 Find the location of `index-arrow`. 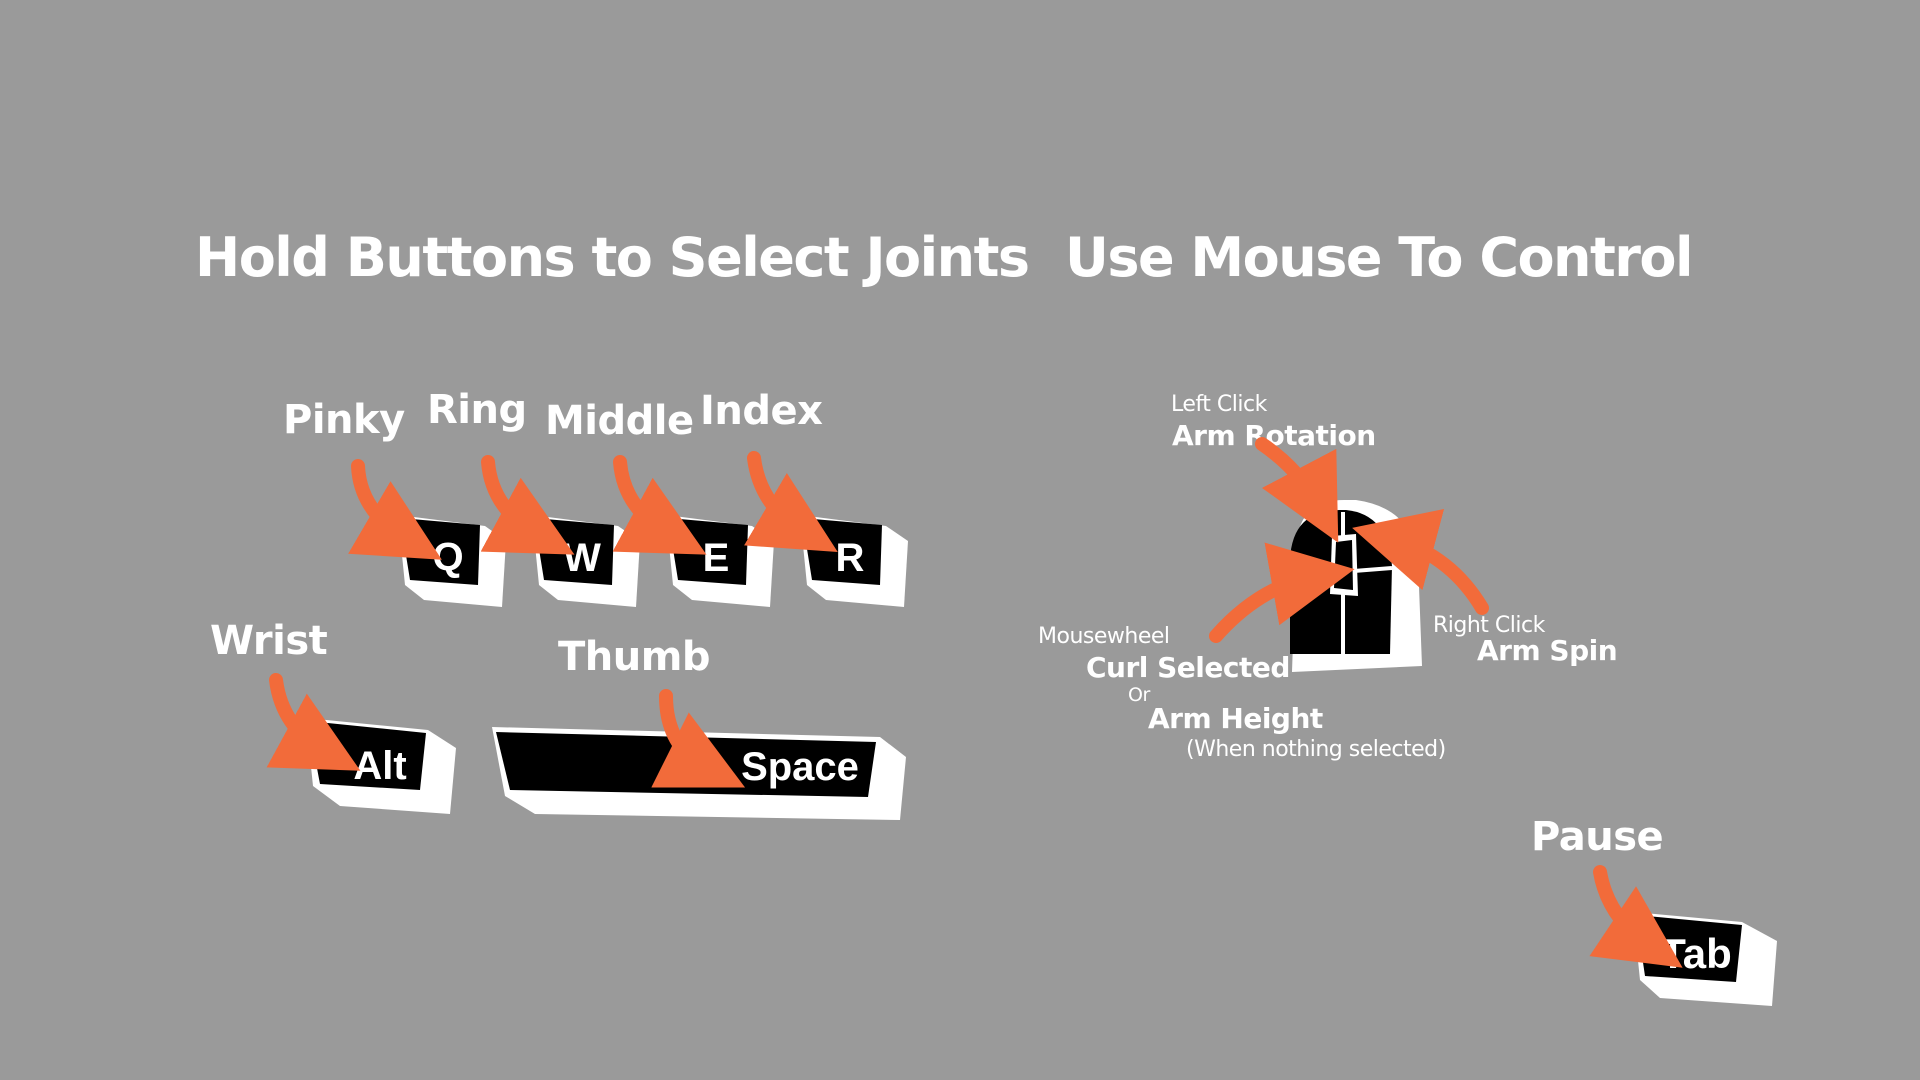

index-arrow is located at coordinates (791, 501).